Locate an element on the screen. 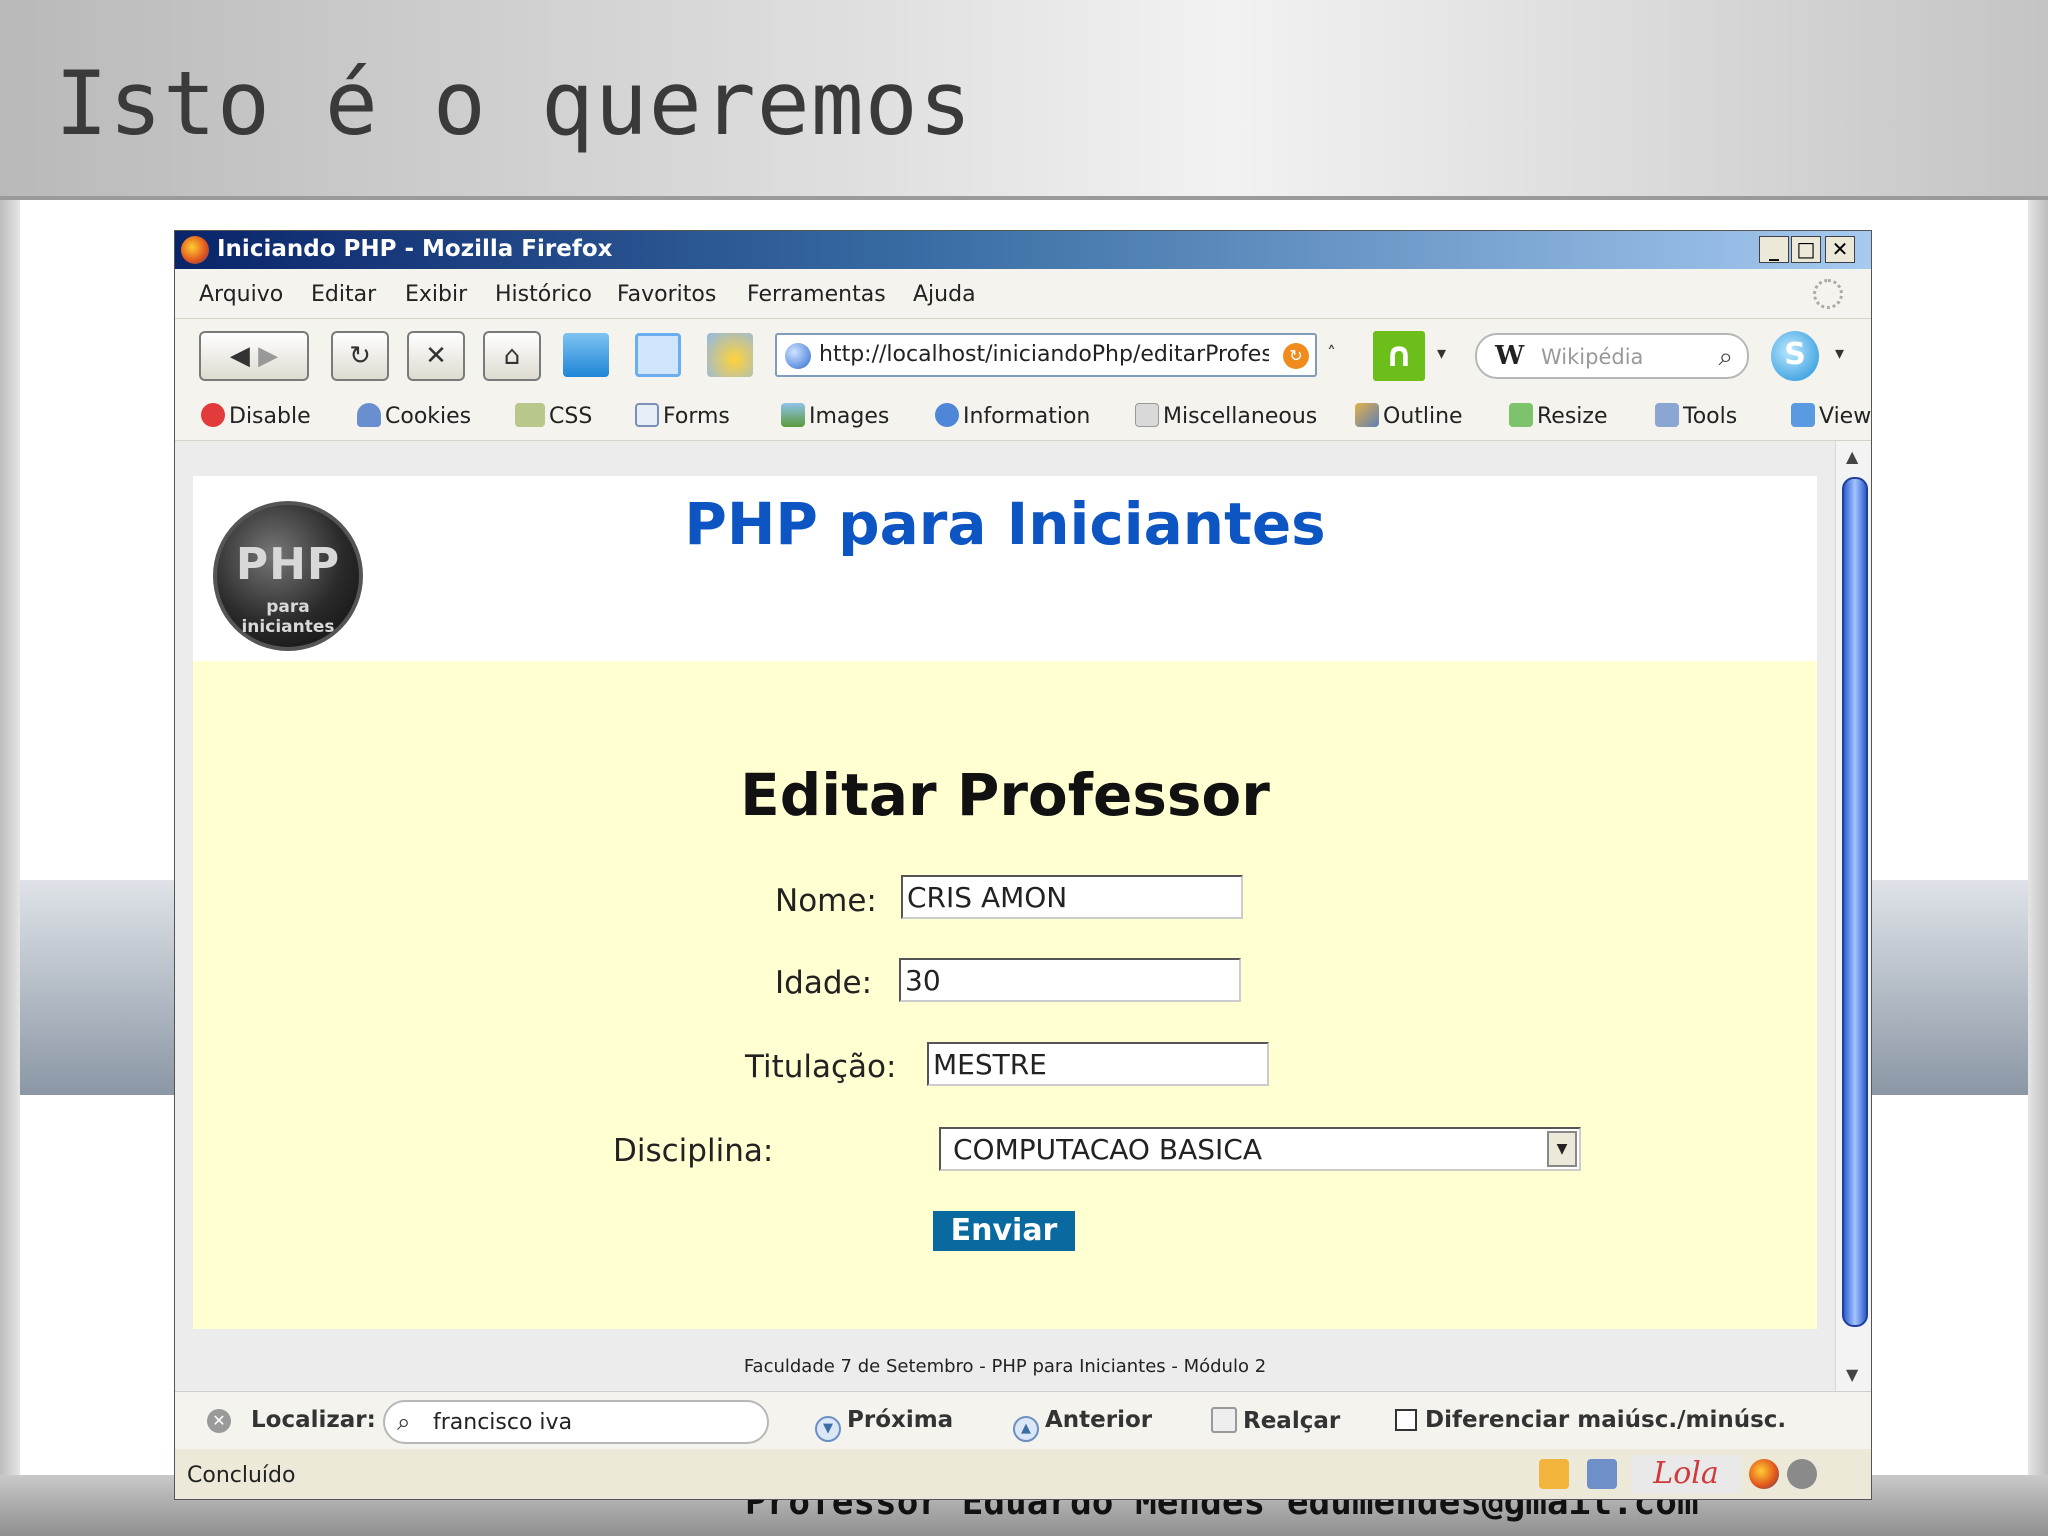  nome-label: Nome: is located at coordinates (826, 901).